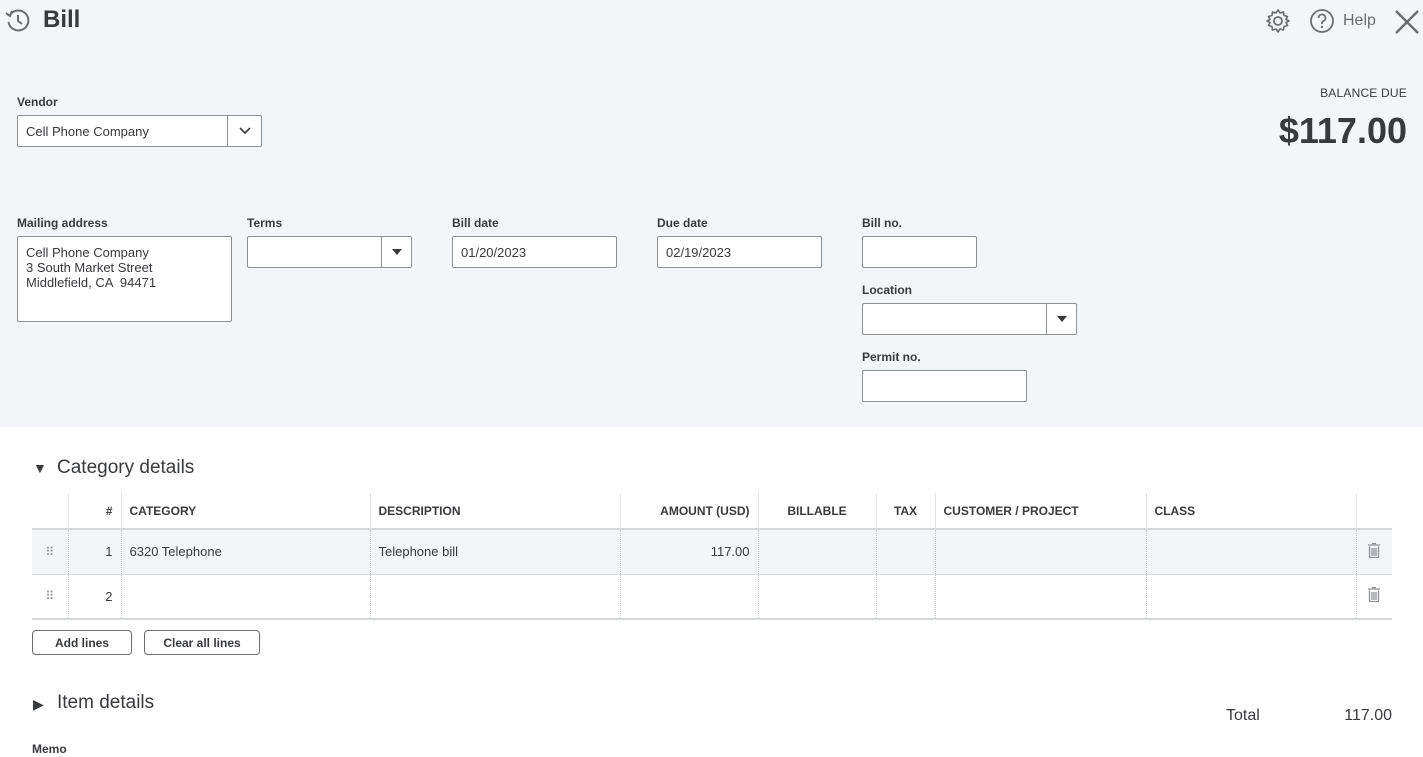 Image resolution: width=1423 pixels, height=757 pixels. What do you see at coordinates (87, 252) in the screenshot?
I see `mailing-address-line1: Cell Phone Company` at bounding box center [87, 252].